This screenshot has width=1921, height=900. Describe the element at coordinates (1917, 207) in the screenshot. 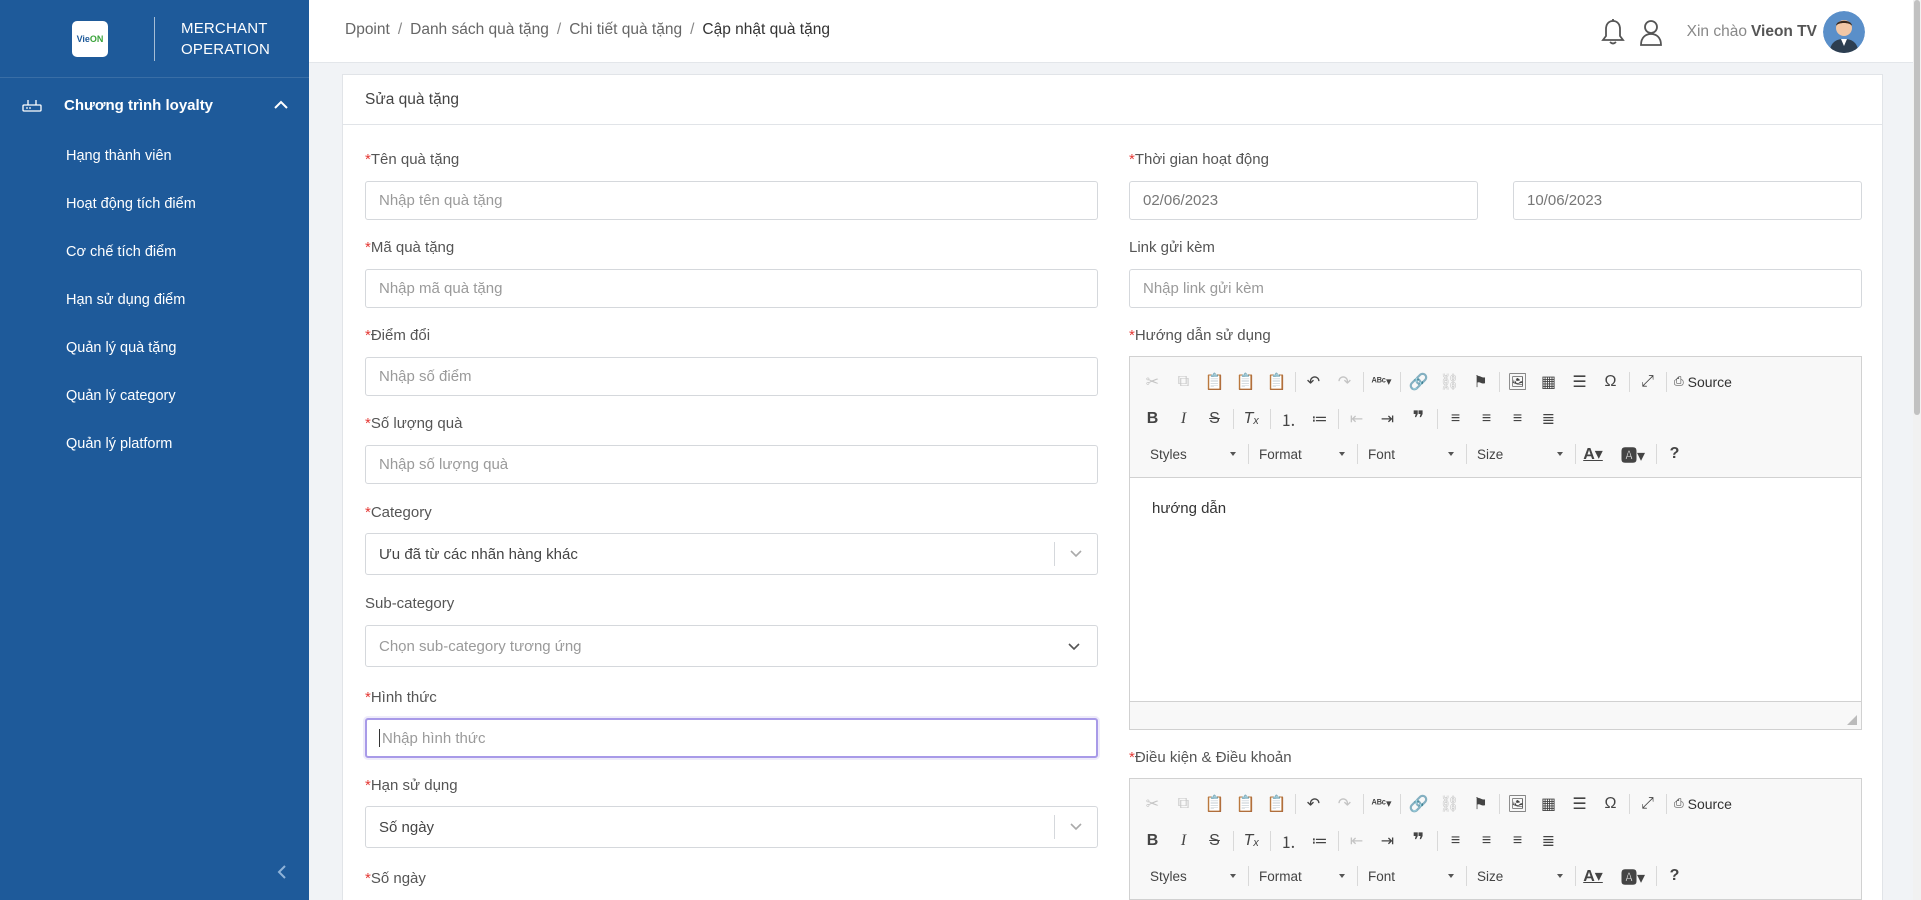

I see `scrollbar-thumb` at that location.